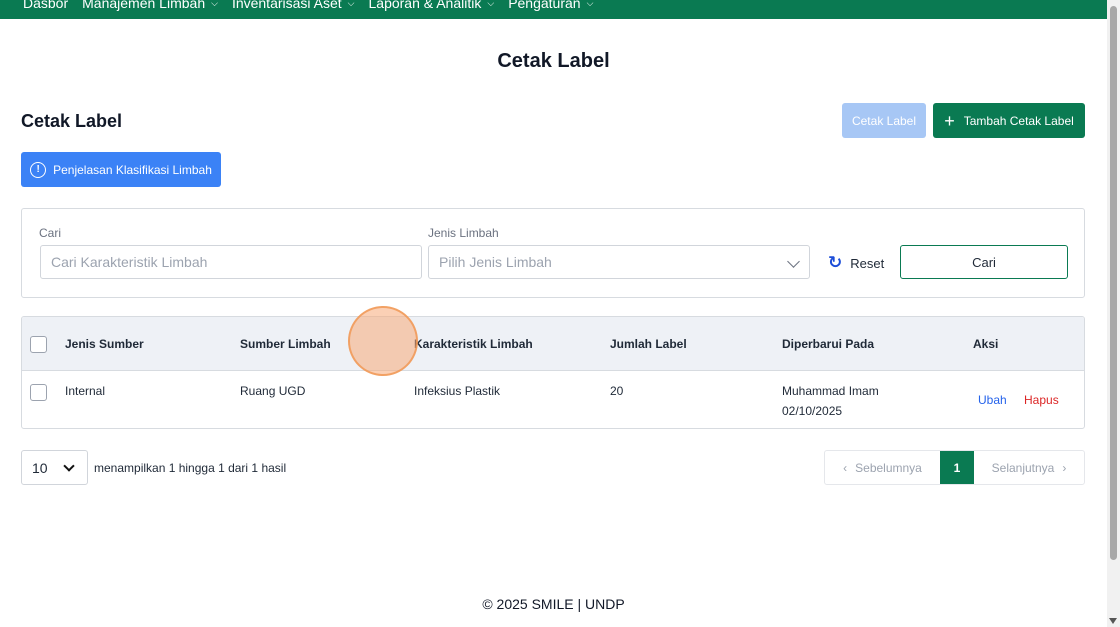 This screenshot has height=627, width=1120. I want to click on column-header-karakteristik: Karakteristik Limbah, so click(473, 344).